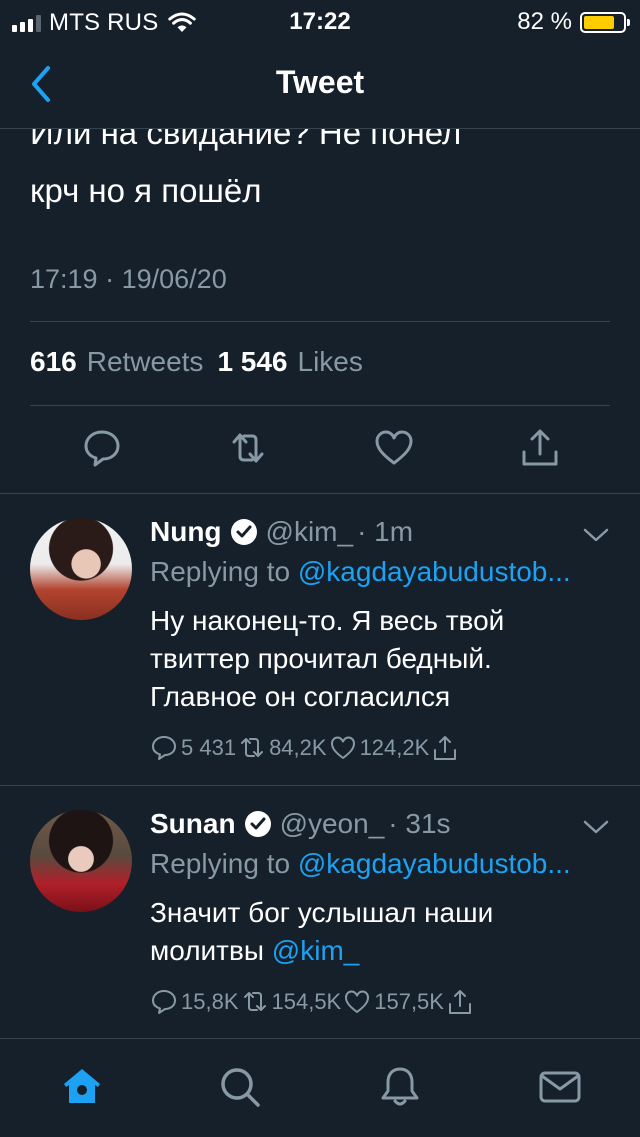  Describe the element at coordinates (306, 1001) in the screenshot. I see `retweet-count: 154,5K` at that location.